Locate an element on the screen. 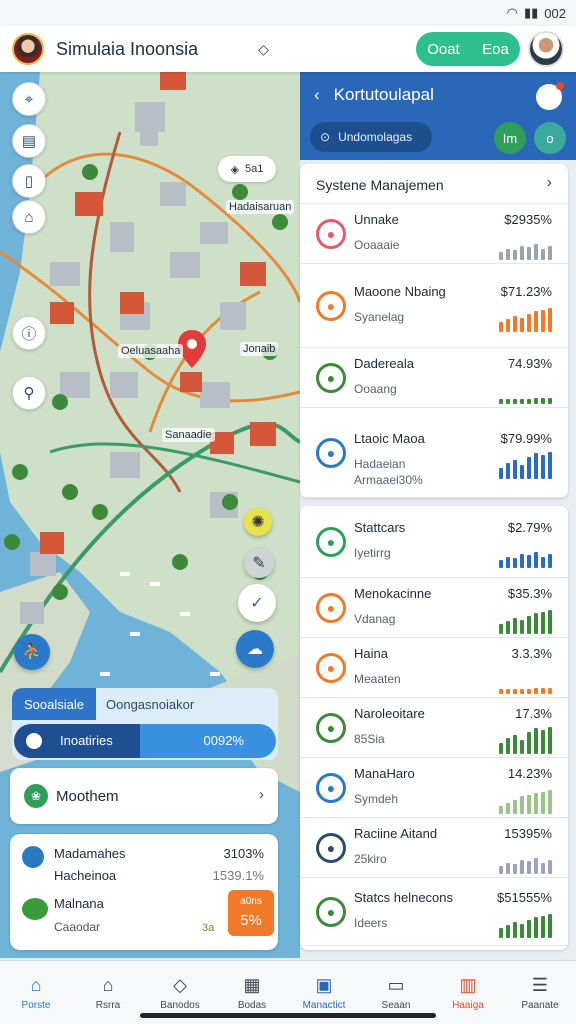 This screenshot has width=576, height=1024. action-pill: Ooat Eoa is located at coordinates (468, 49).